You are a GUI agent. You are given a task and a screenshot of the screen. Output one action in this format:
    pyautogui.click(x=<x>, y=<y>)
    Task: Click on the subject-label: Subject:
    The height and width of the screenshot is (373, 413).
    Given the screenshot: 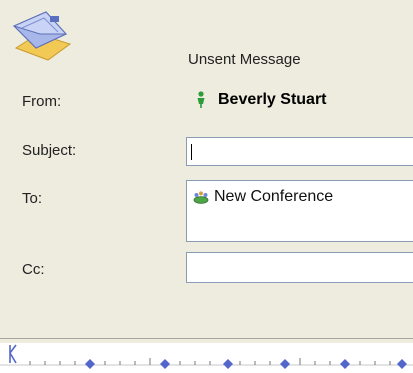 What is the action you would take?
    pyautogui.click(x=49, y=150)
    